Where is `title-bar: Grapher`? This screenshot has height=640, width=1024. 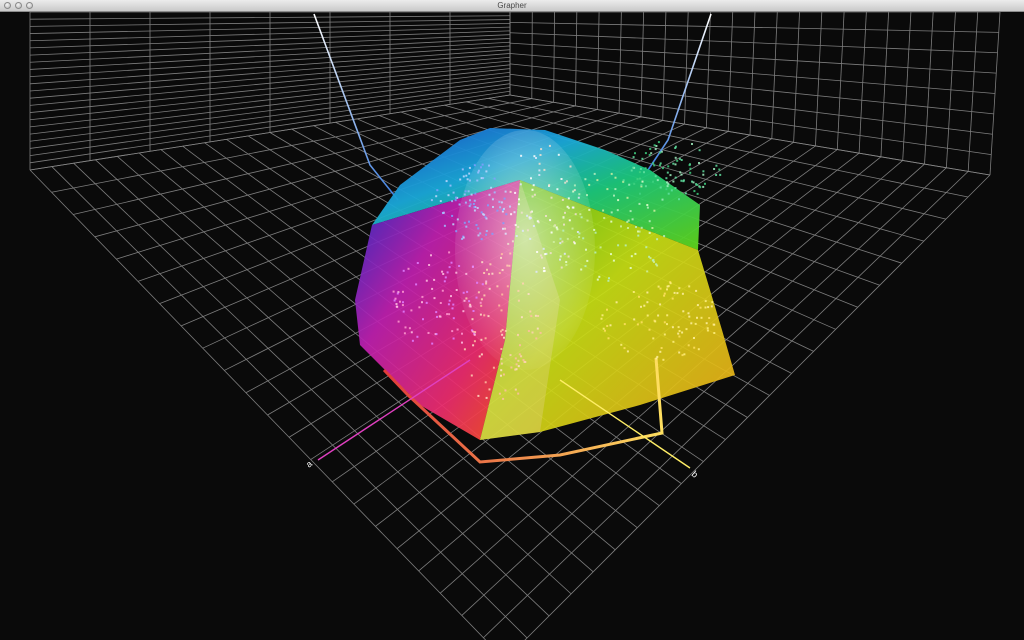
title-bar: Grapher is located at coordinates (512, 6).